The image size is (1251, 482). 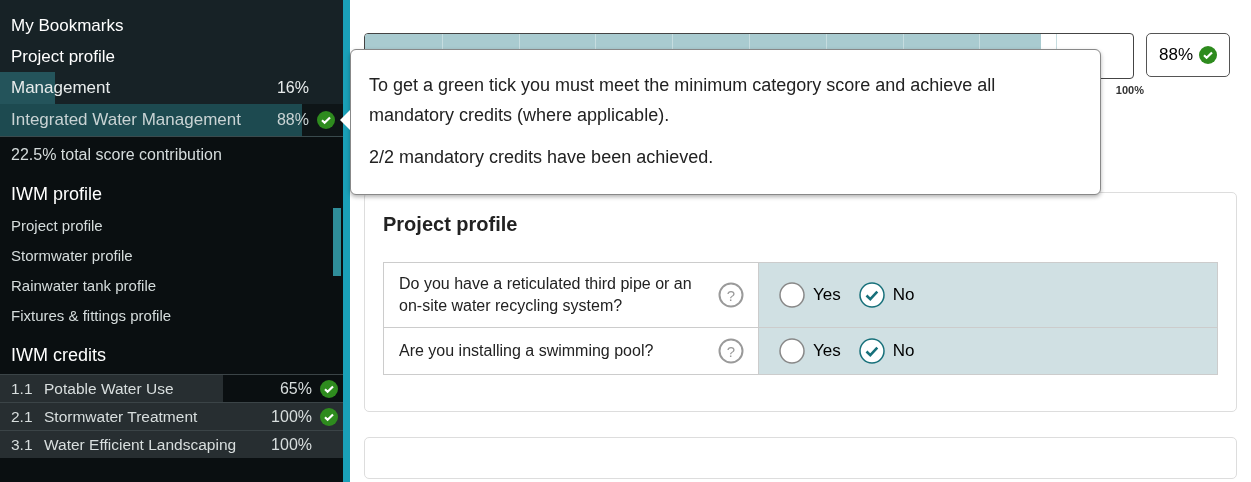 What do you see at coordinates (295, 388) in the screenshot?
I see `credit-score: 65%` at bounding box center [295, 388].